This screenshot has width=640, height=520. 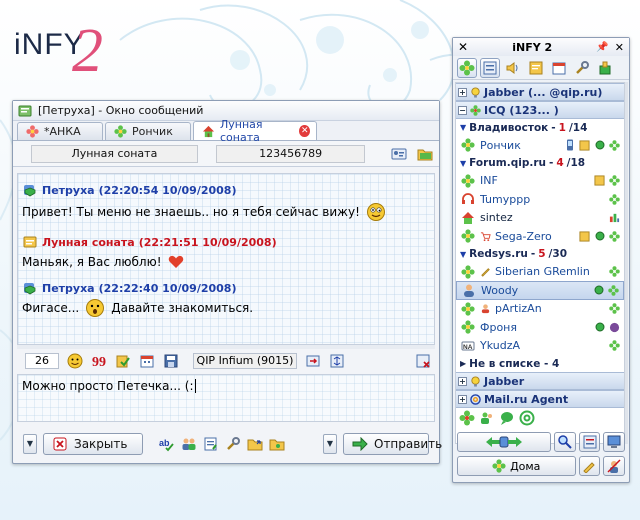 I want to click on group-vladivostok: ▼ Владивосток - 1/14, so click(x=540, y=127).